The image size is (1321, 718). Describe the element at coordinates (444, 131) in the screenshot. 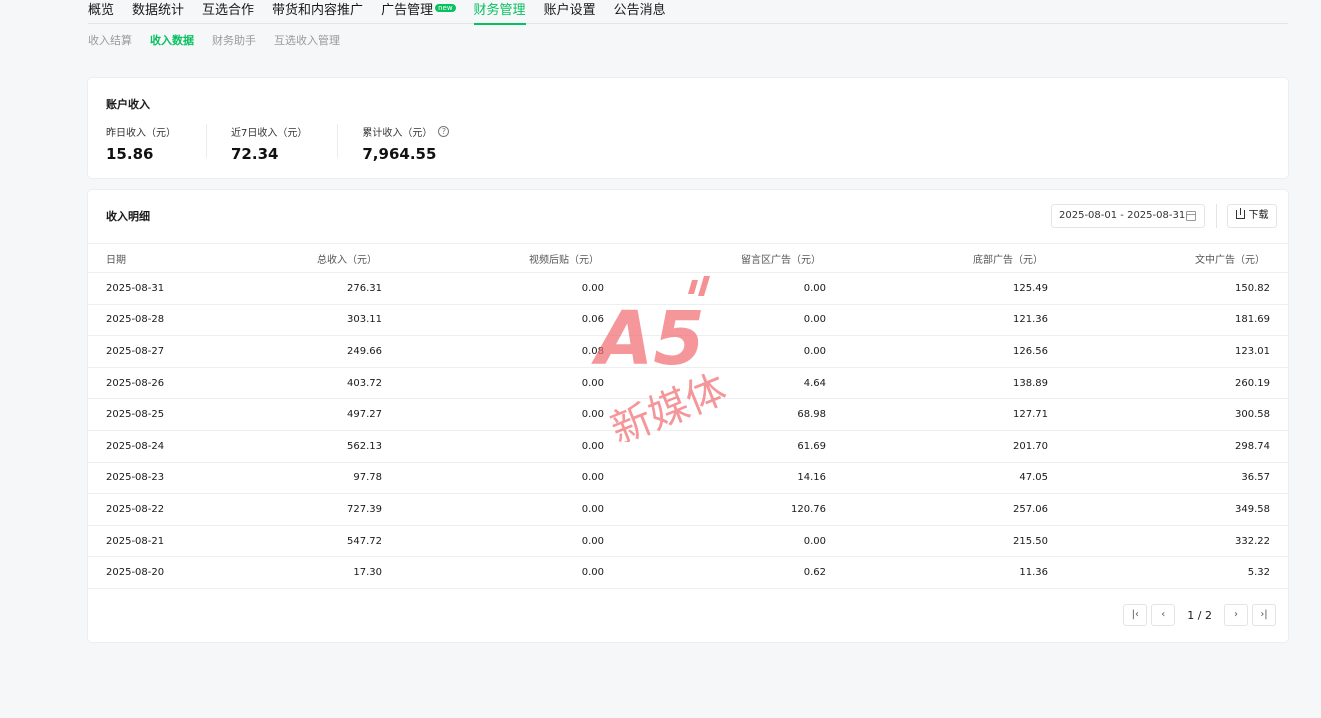

I see `help-icon: ?` at that location.